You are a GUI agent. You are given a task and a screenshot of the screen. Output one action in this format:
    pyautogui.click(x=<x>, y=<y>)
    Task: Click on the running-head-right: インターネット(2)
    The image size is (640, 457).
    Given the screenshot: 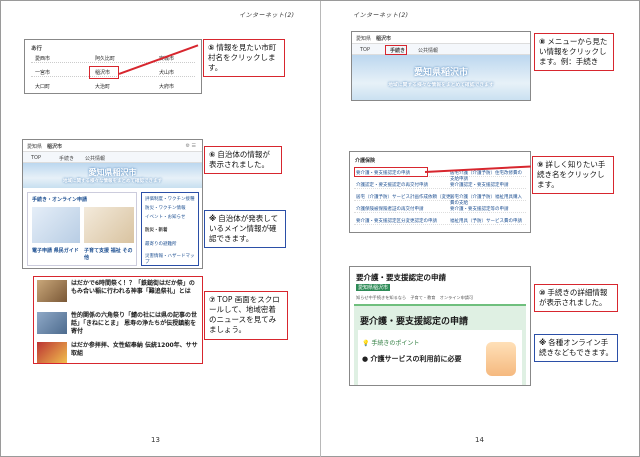 What is the action you would take?
    pyautogui.click(x=381, y=15)
    